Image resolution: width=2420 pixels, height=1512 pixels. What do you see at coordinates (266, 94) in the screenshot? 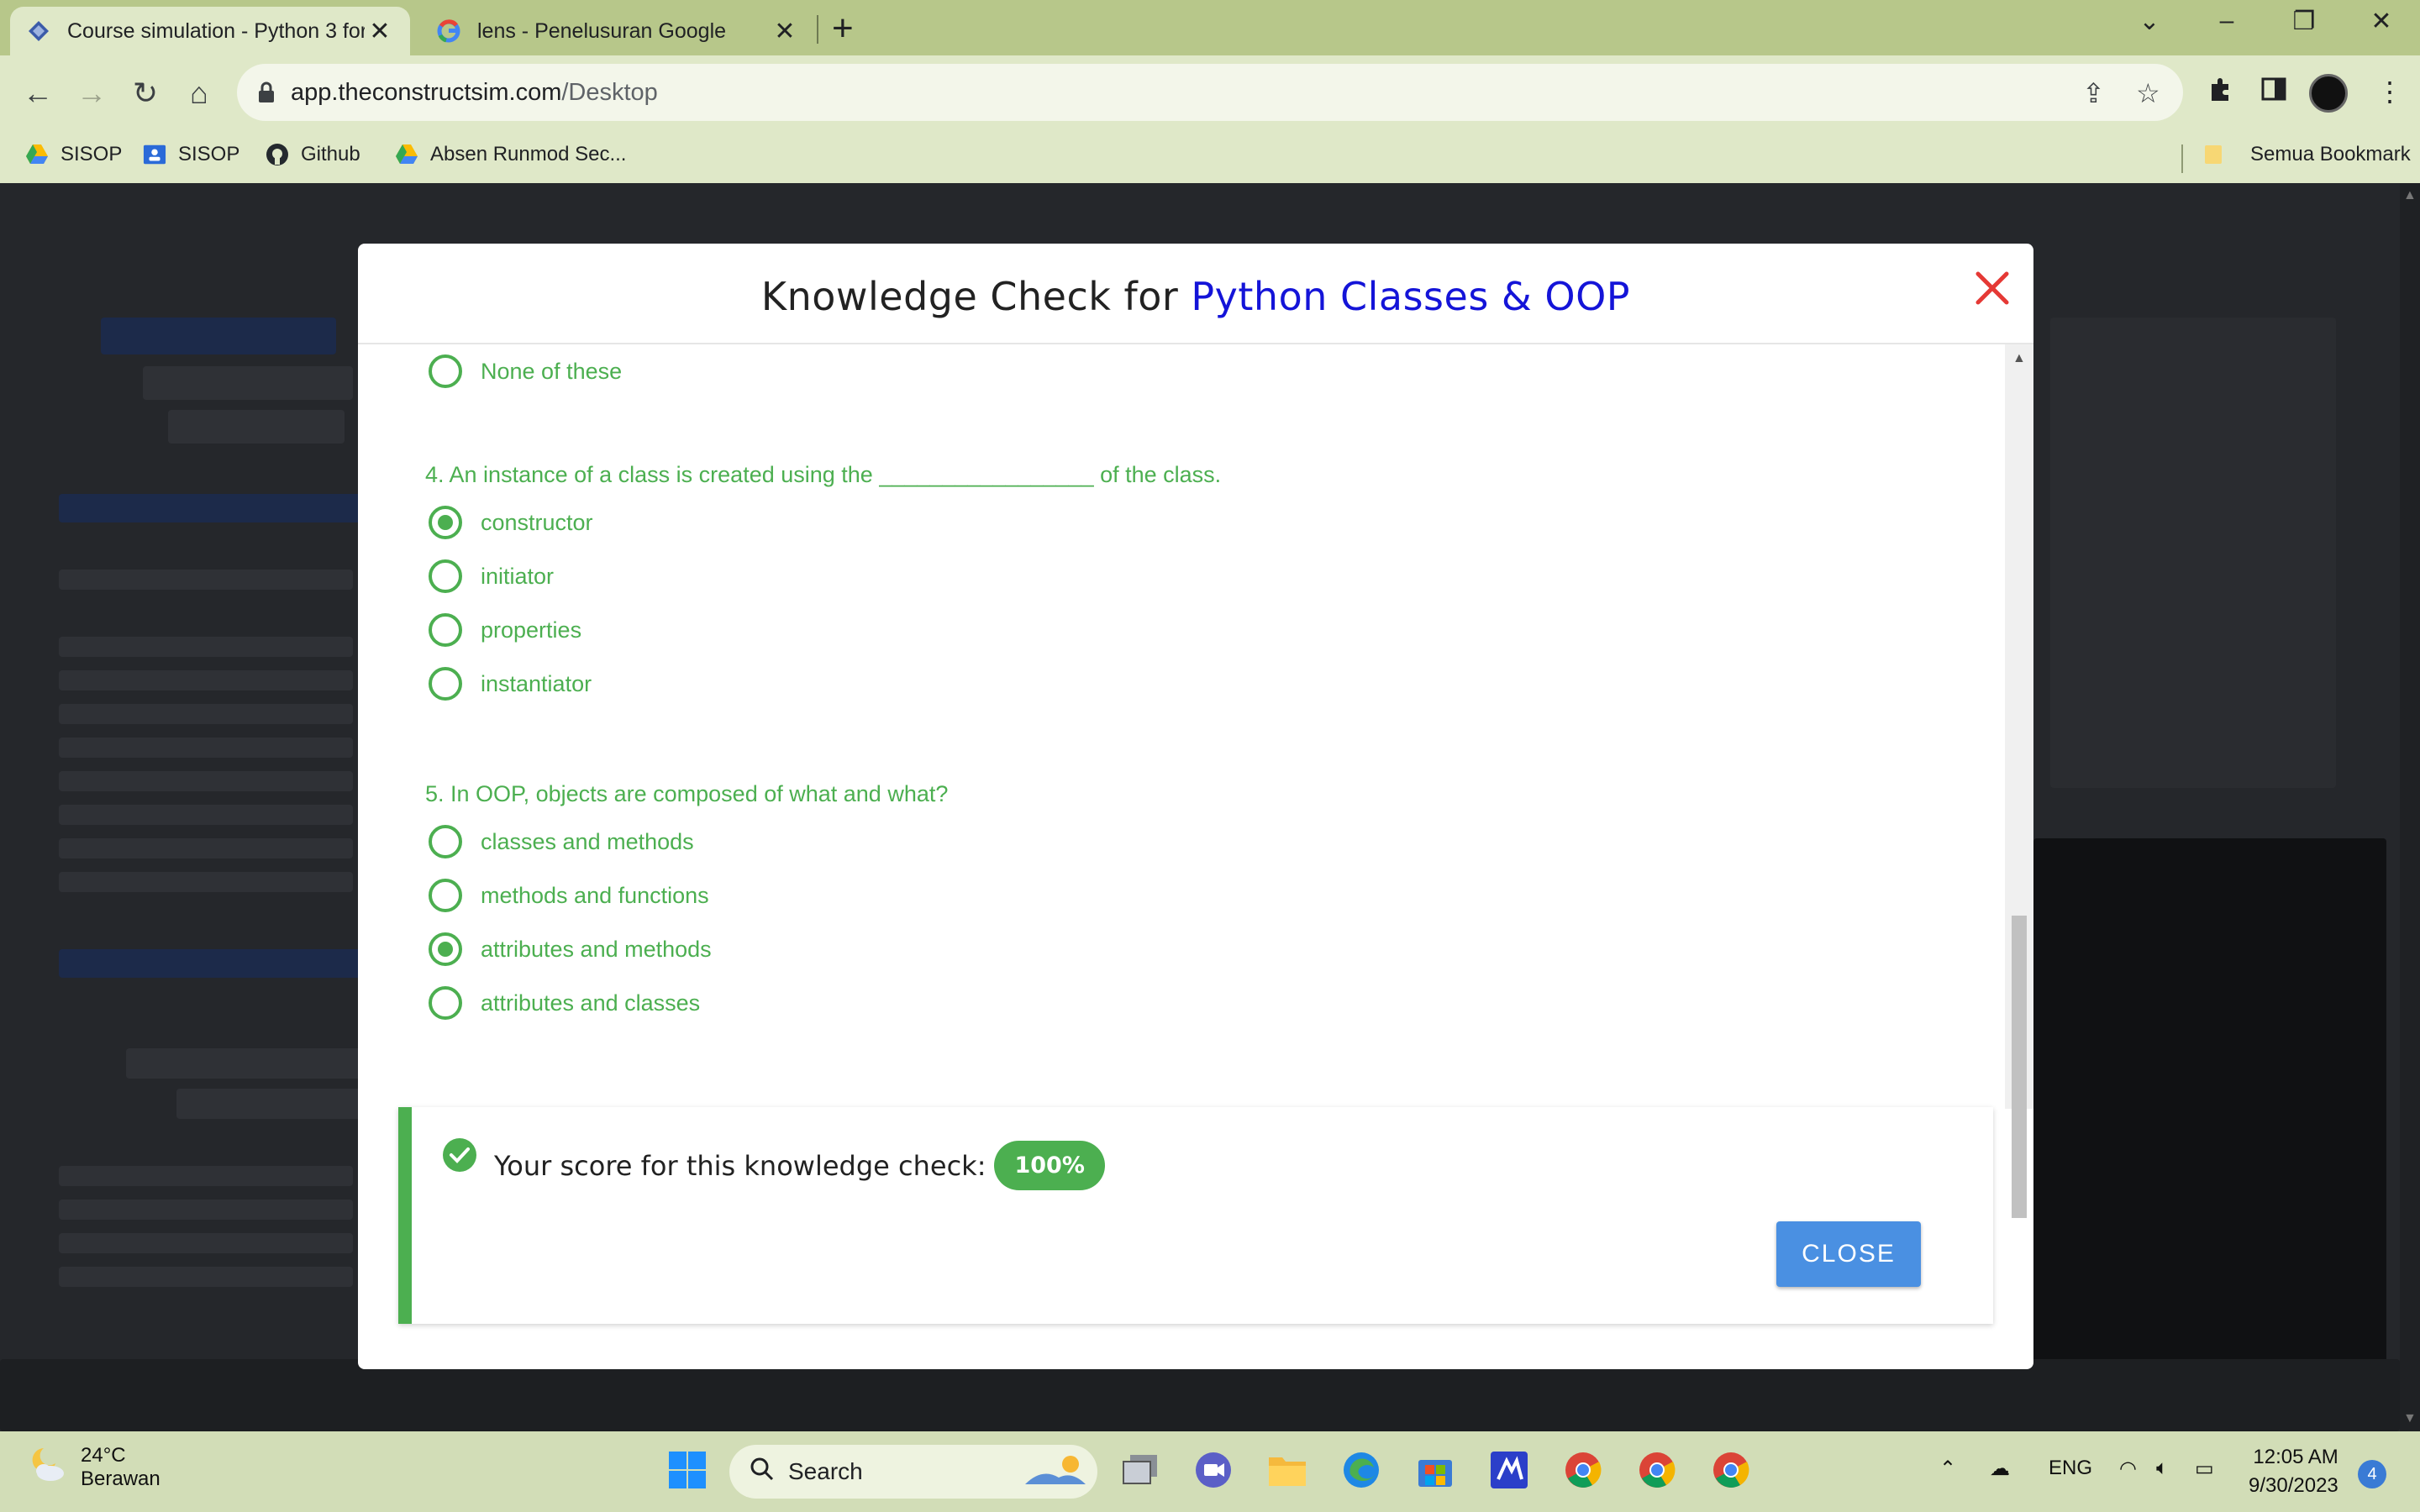
I see `lock-icon` at bounding box center [266, 94].